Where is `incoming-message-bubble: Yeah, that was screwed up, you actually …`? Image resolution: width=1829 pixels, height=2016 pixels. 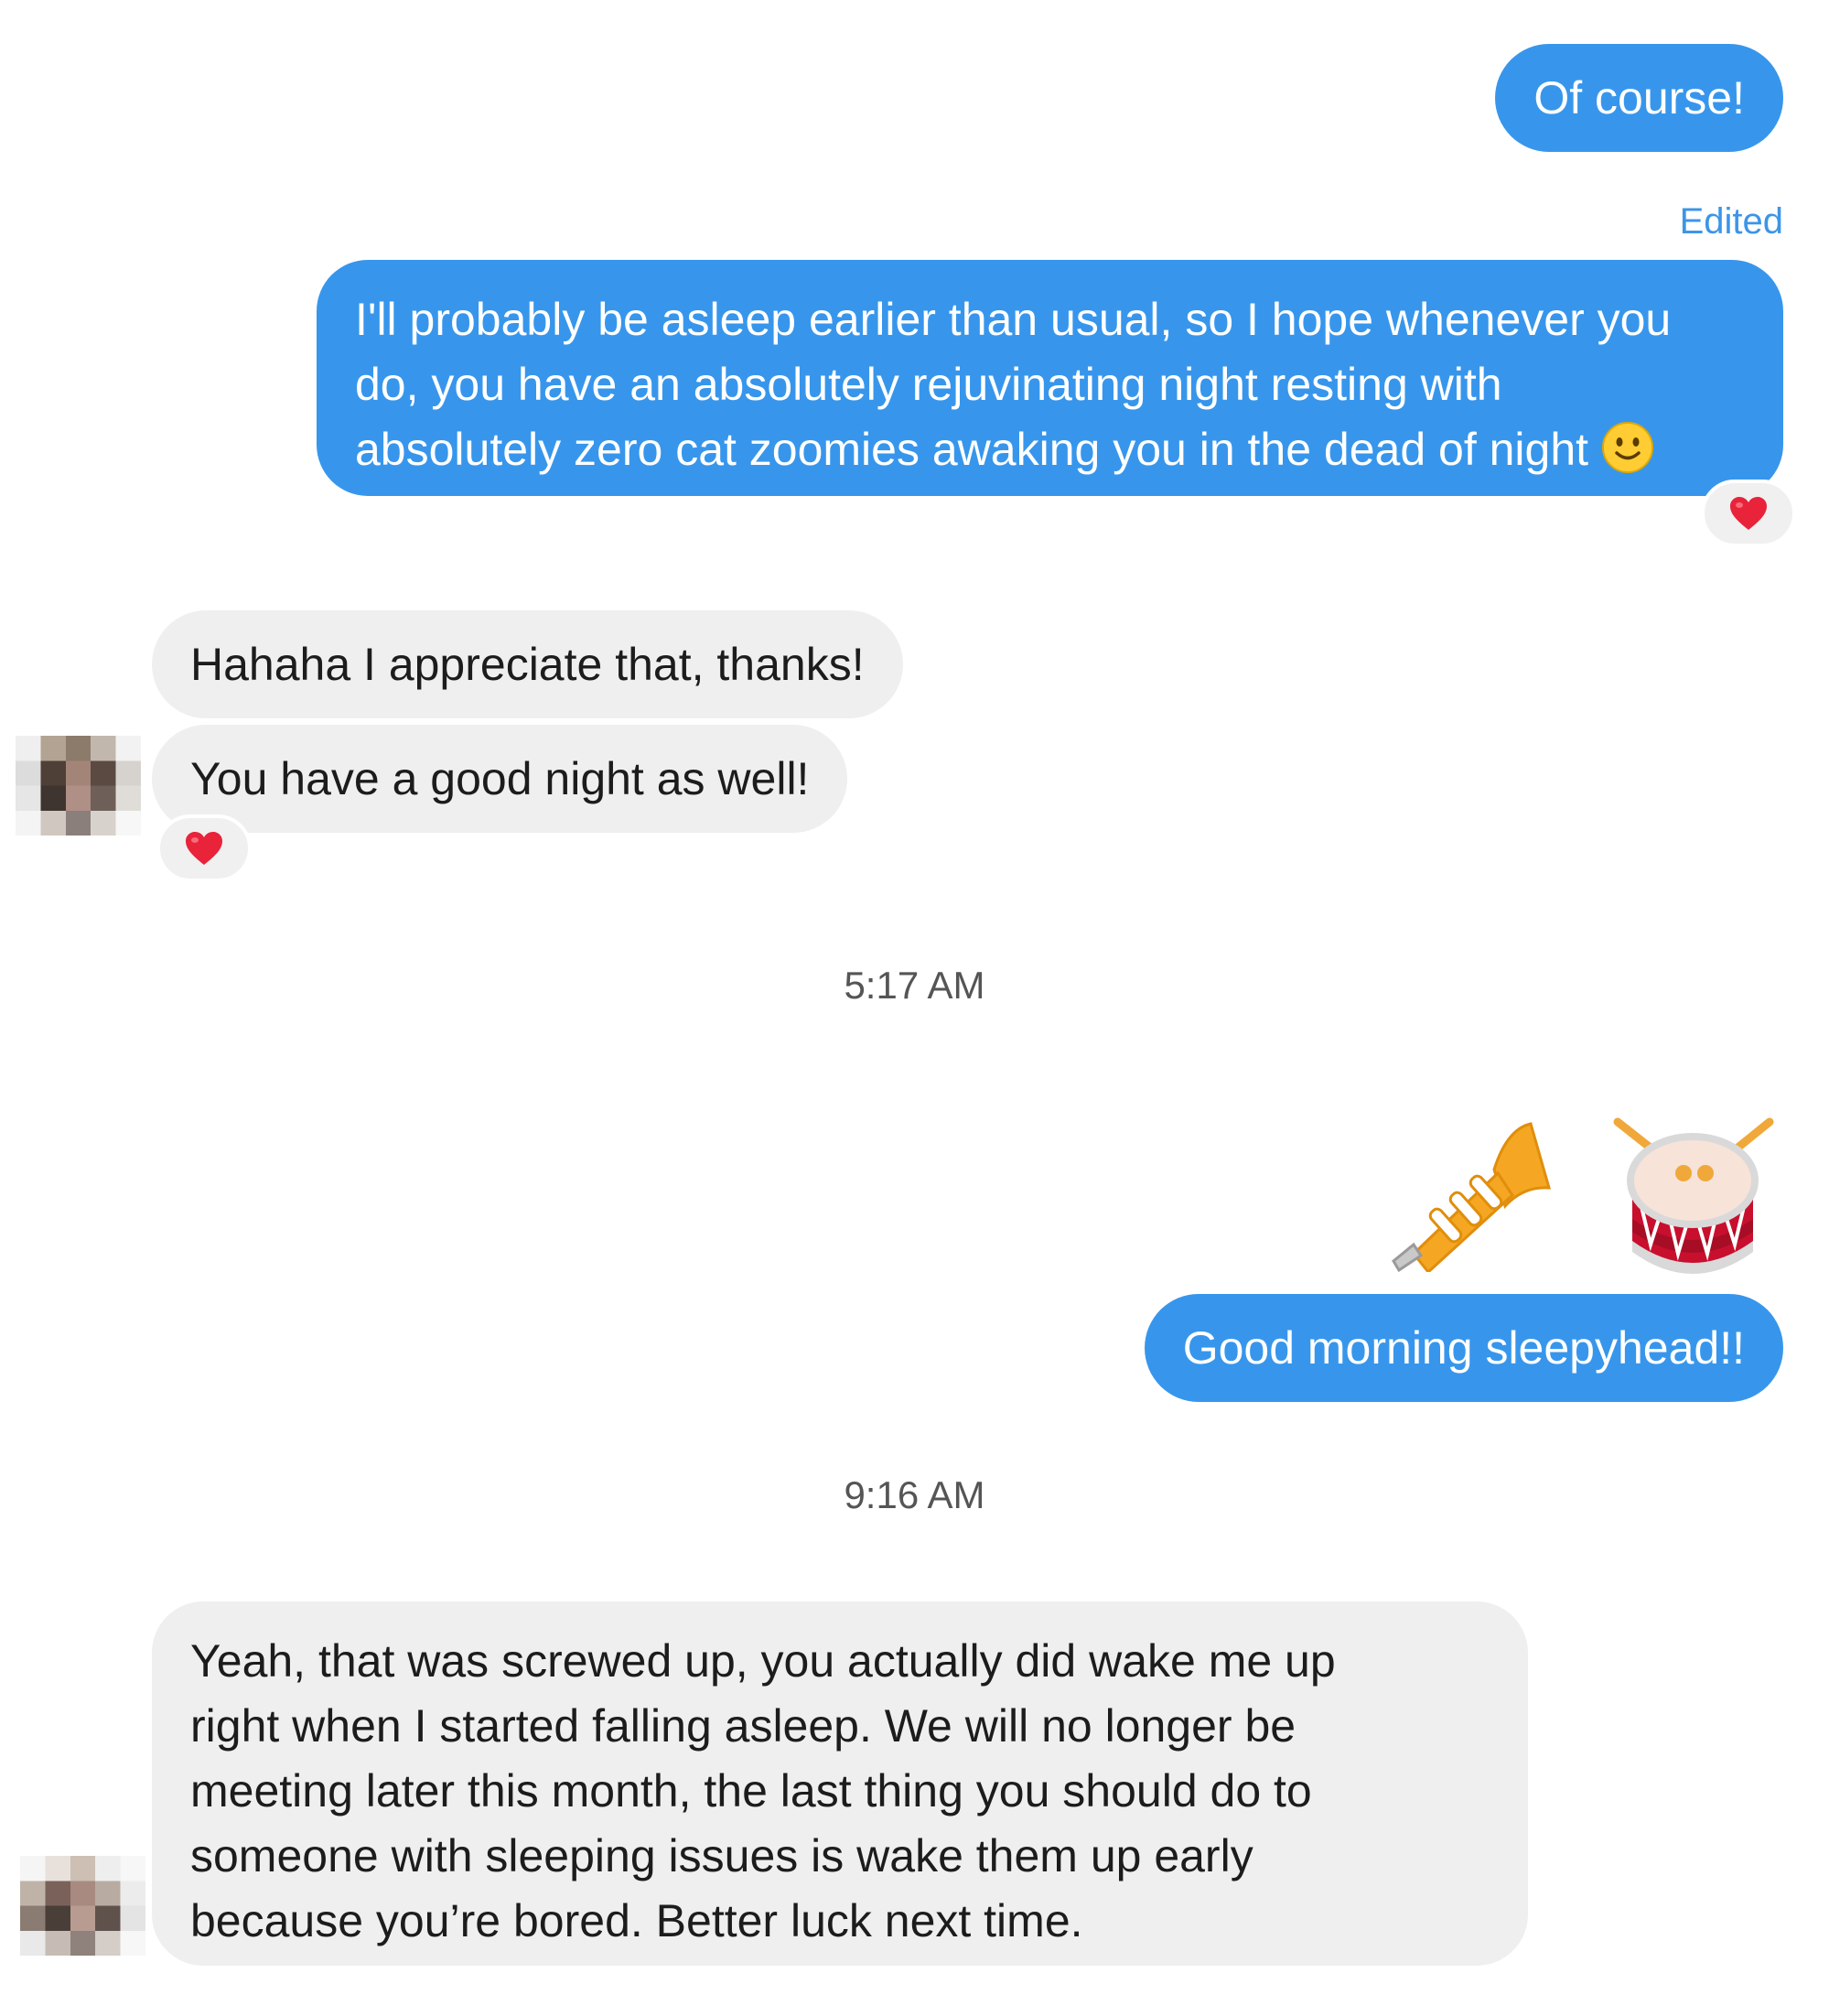 incoming-message-bubble: Yeah, that was screwed up, you actually … is located at coordinates (840, 1783).